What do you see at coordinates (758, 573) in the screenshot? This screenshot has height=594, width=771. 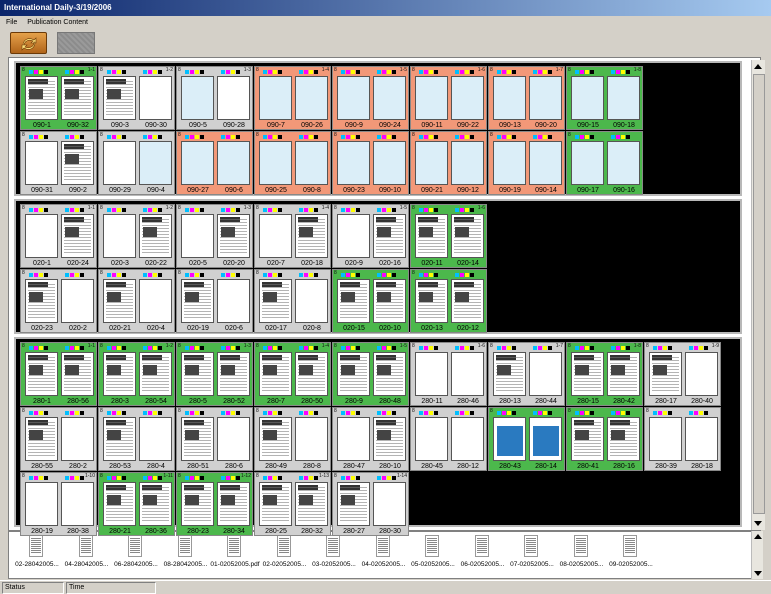 I see `strip-scroll-down-icon` at bounding box center [758, 573].